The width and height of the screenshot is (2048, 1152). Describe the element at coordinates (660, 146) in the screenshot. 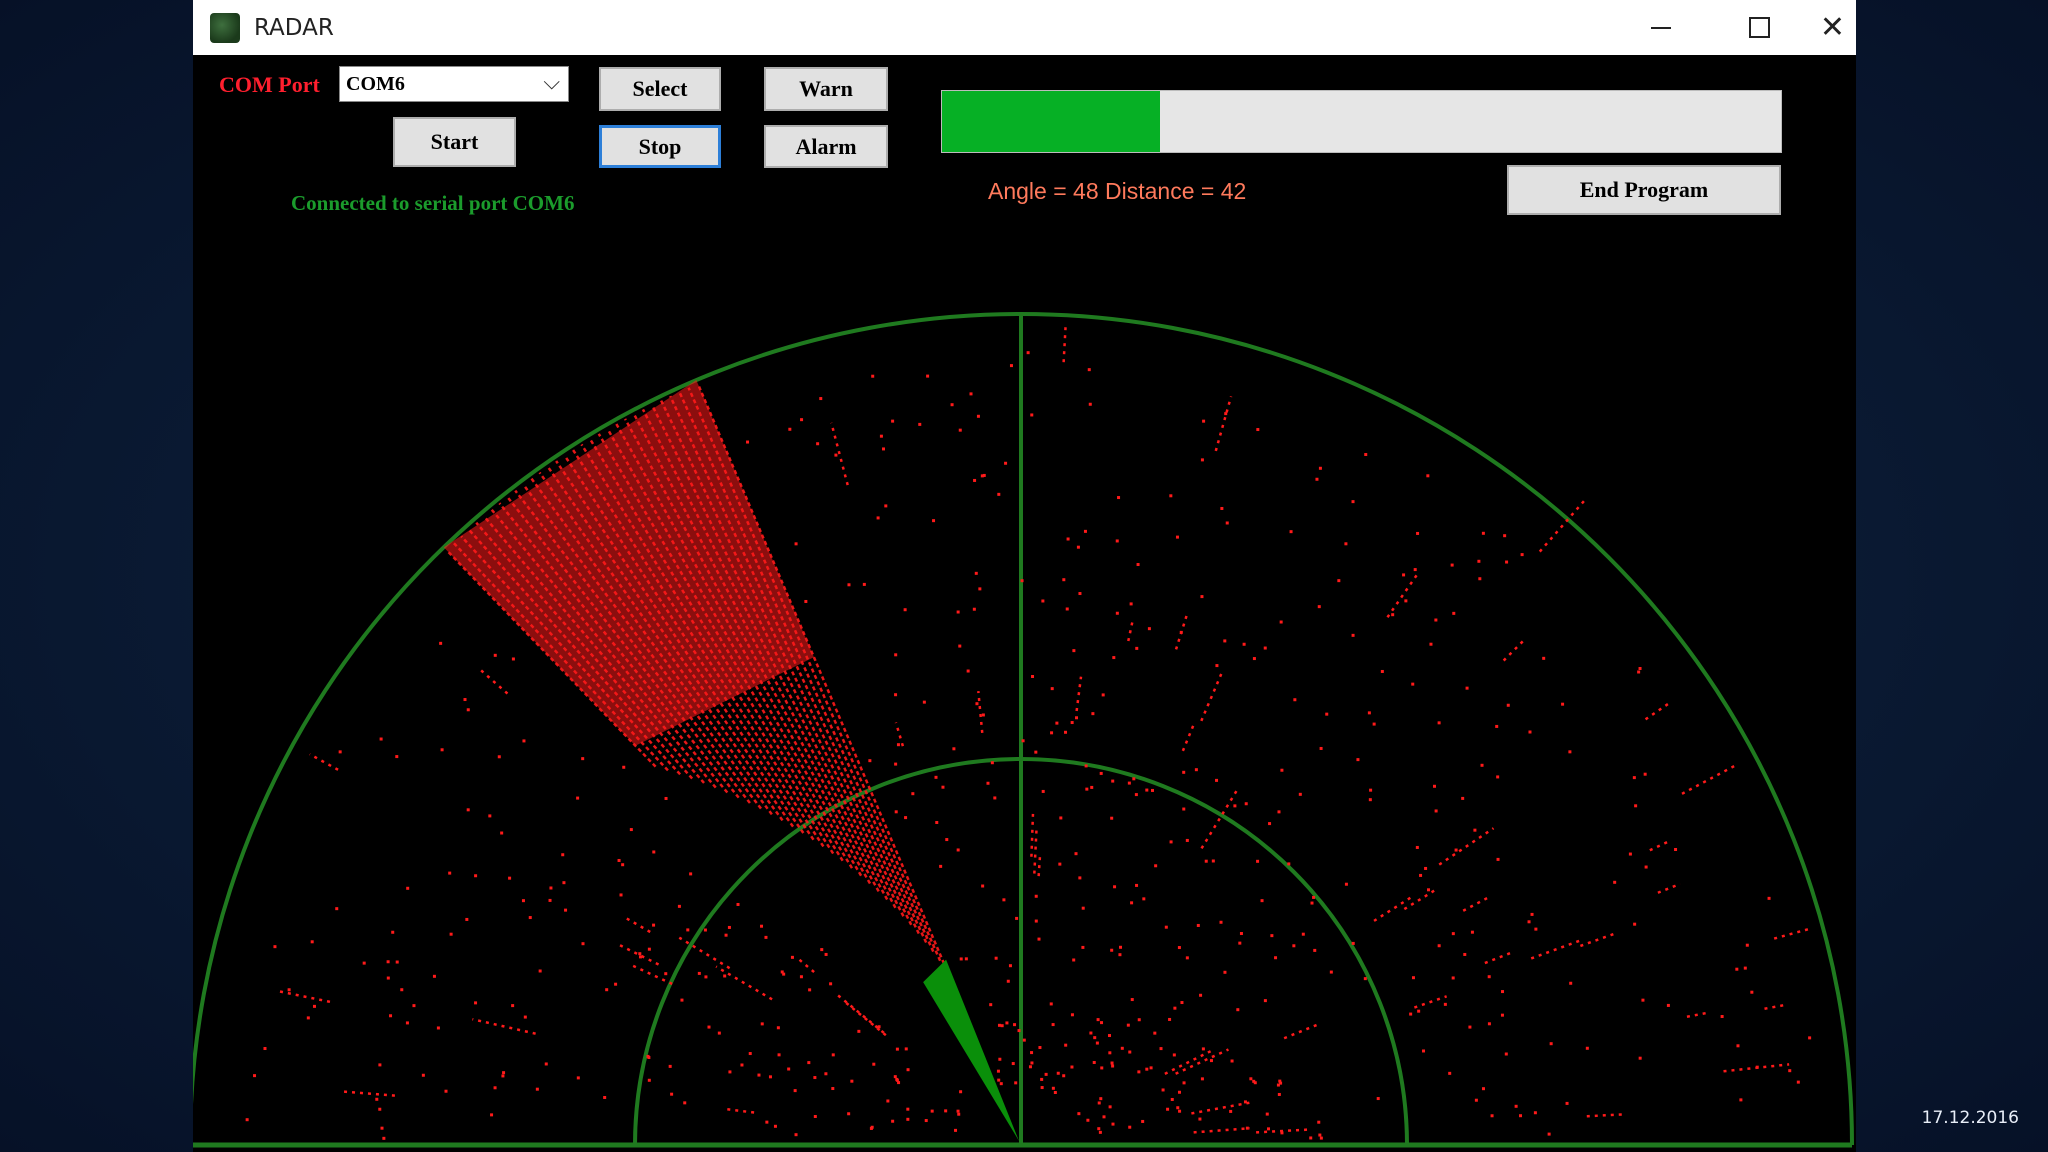

I see `stop-button: Stop` at that location.